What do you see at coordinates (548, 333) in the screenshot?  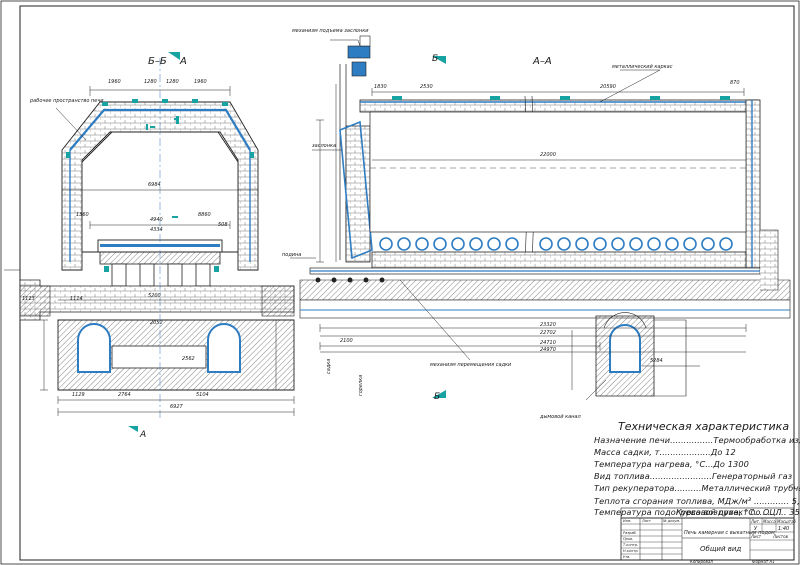 I see `dim-label: 22702` at bounding box center [548, 333].